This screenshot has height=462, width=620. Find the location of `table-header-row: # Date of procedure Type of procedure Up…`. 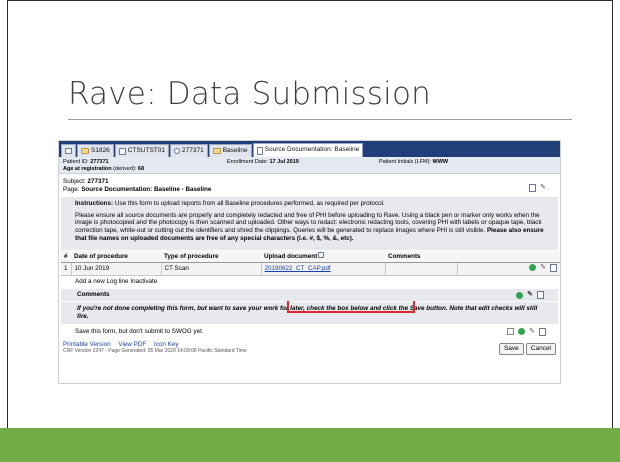

table-header-row: # Date of procedure Type of procedure Up… is located at coordinates (310, 257).